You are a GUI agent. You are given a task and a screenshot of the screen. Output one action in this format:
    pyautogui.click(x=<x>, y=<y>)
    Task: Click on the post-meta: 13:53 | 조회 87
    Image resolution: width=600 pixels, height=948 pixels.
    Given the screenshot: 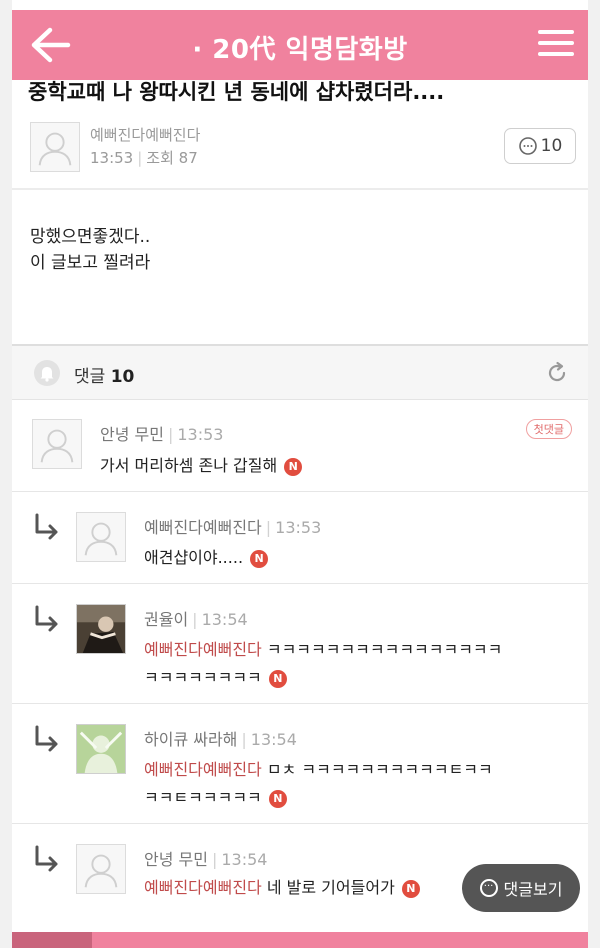 What is the action you would take?
    pyautogui.click(x=144, y=157)
    